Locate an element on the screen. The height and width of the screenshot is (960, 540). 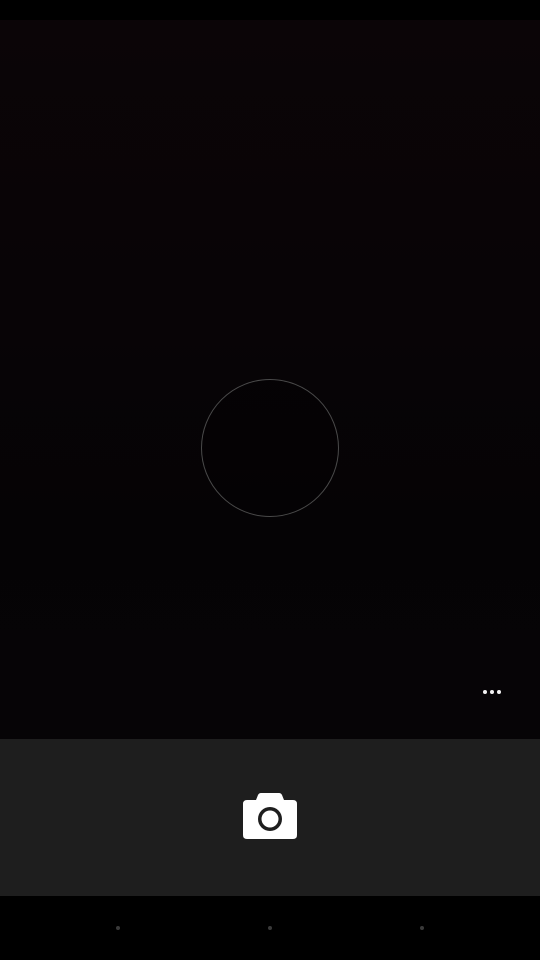
focus-ring is located at coordinates (270, 448).